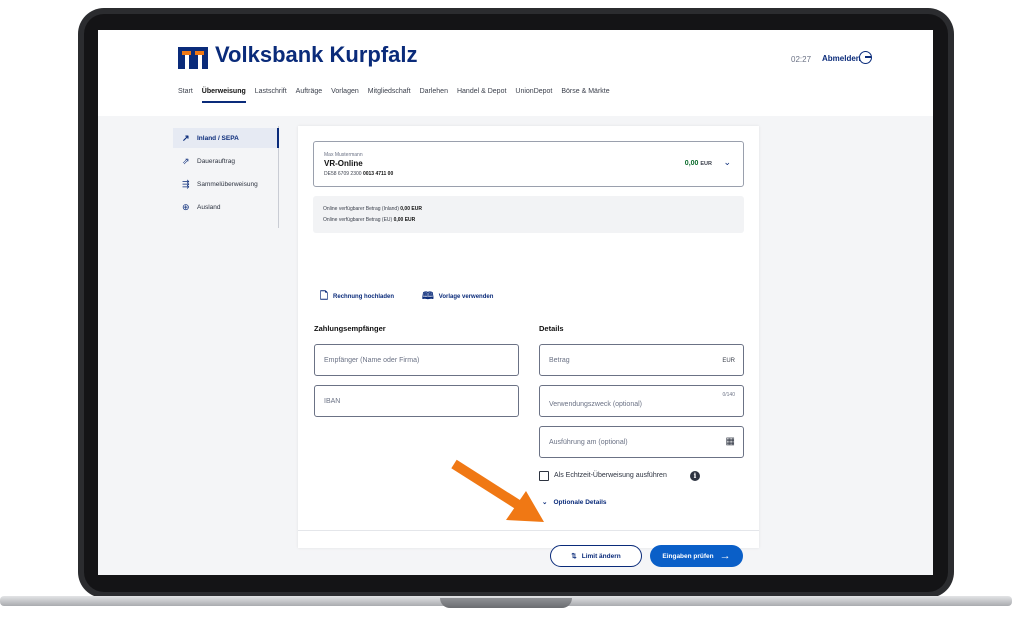 The width and height of the screenshot is (1012, 626). What do you see at coordinates (343, 155) in the screenshot?
I see `account-owner: Max Mustermann` at bounding box center [343, 155].